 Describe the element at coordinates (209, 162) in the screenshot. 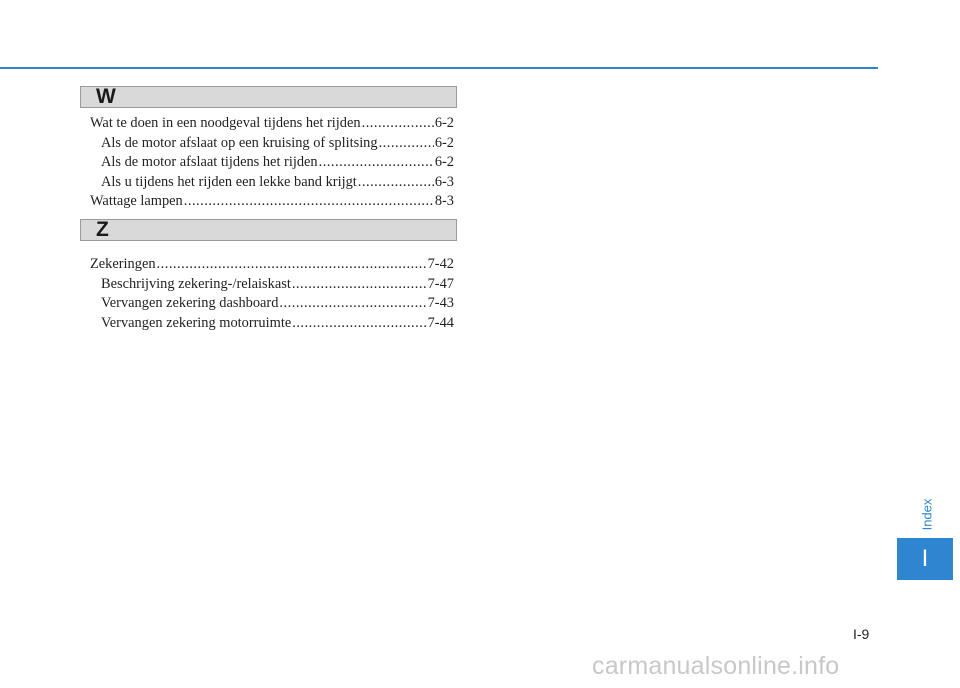

I see `entry-label: Als de motor afslaat tijdens het rijden` at that location.